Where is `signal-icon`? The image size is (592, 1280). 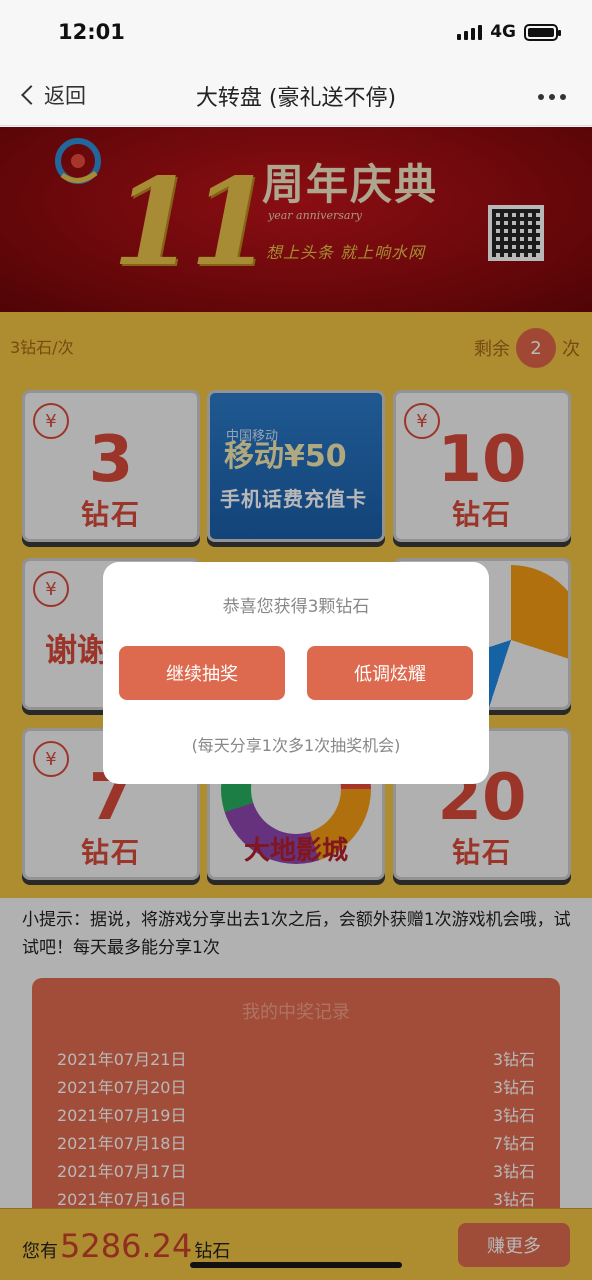
signal-icon is located at coordinates (470, 32).